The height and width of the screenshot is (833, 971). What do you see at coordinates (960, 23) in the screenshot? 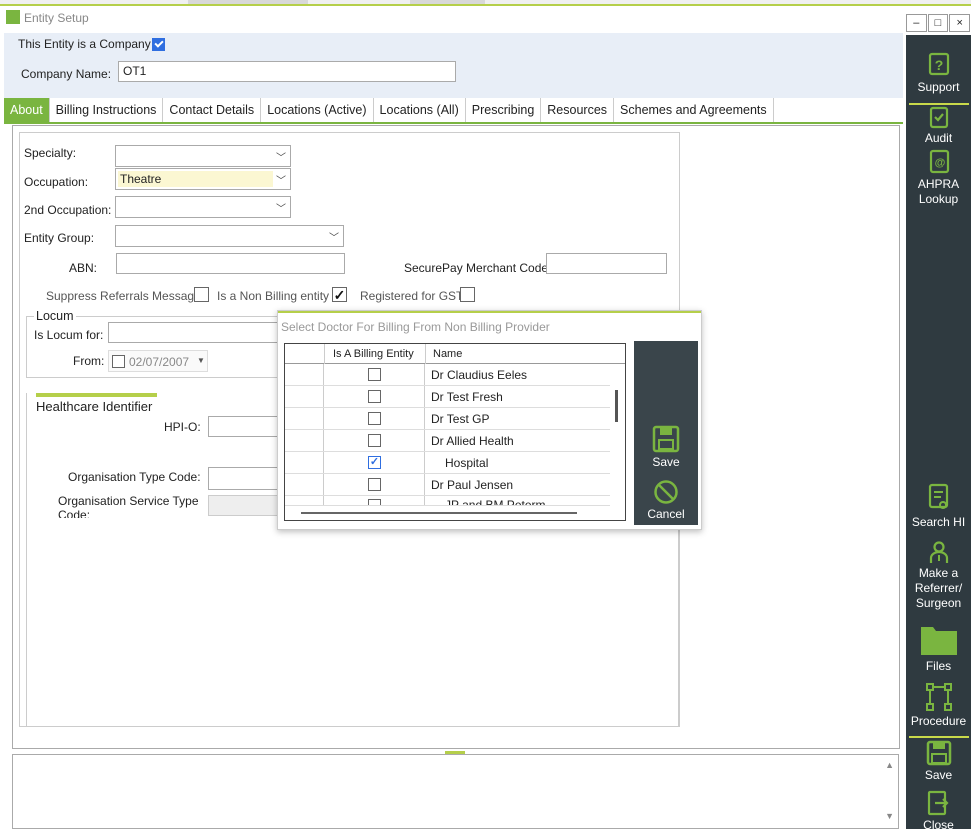
I see `close-window-button: ×` at bounding box center [960, 23].